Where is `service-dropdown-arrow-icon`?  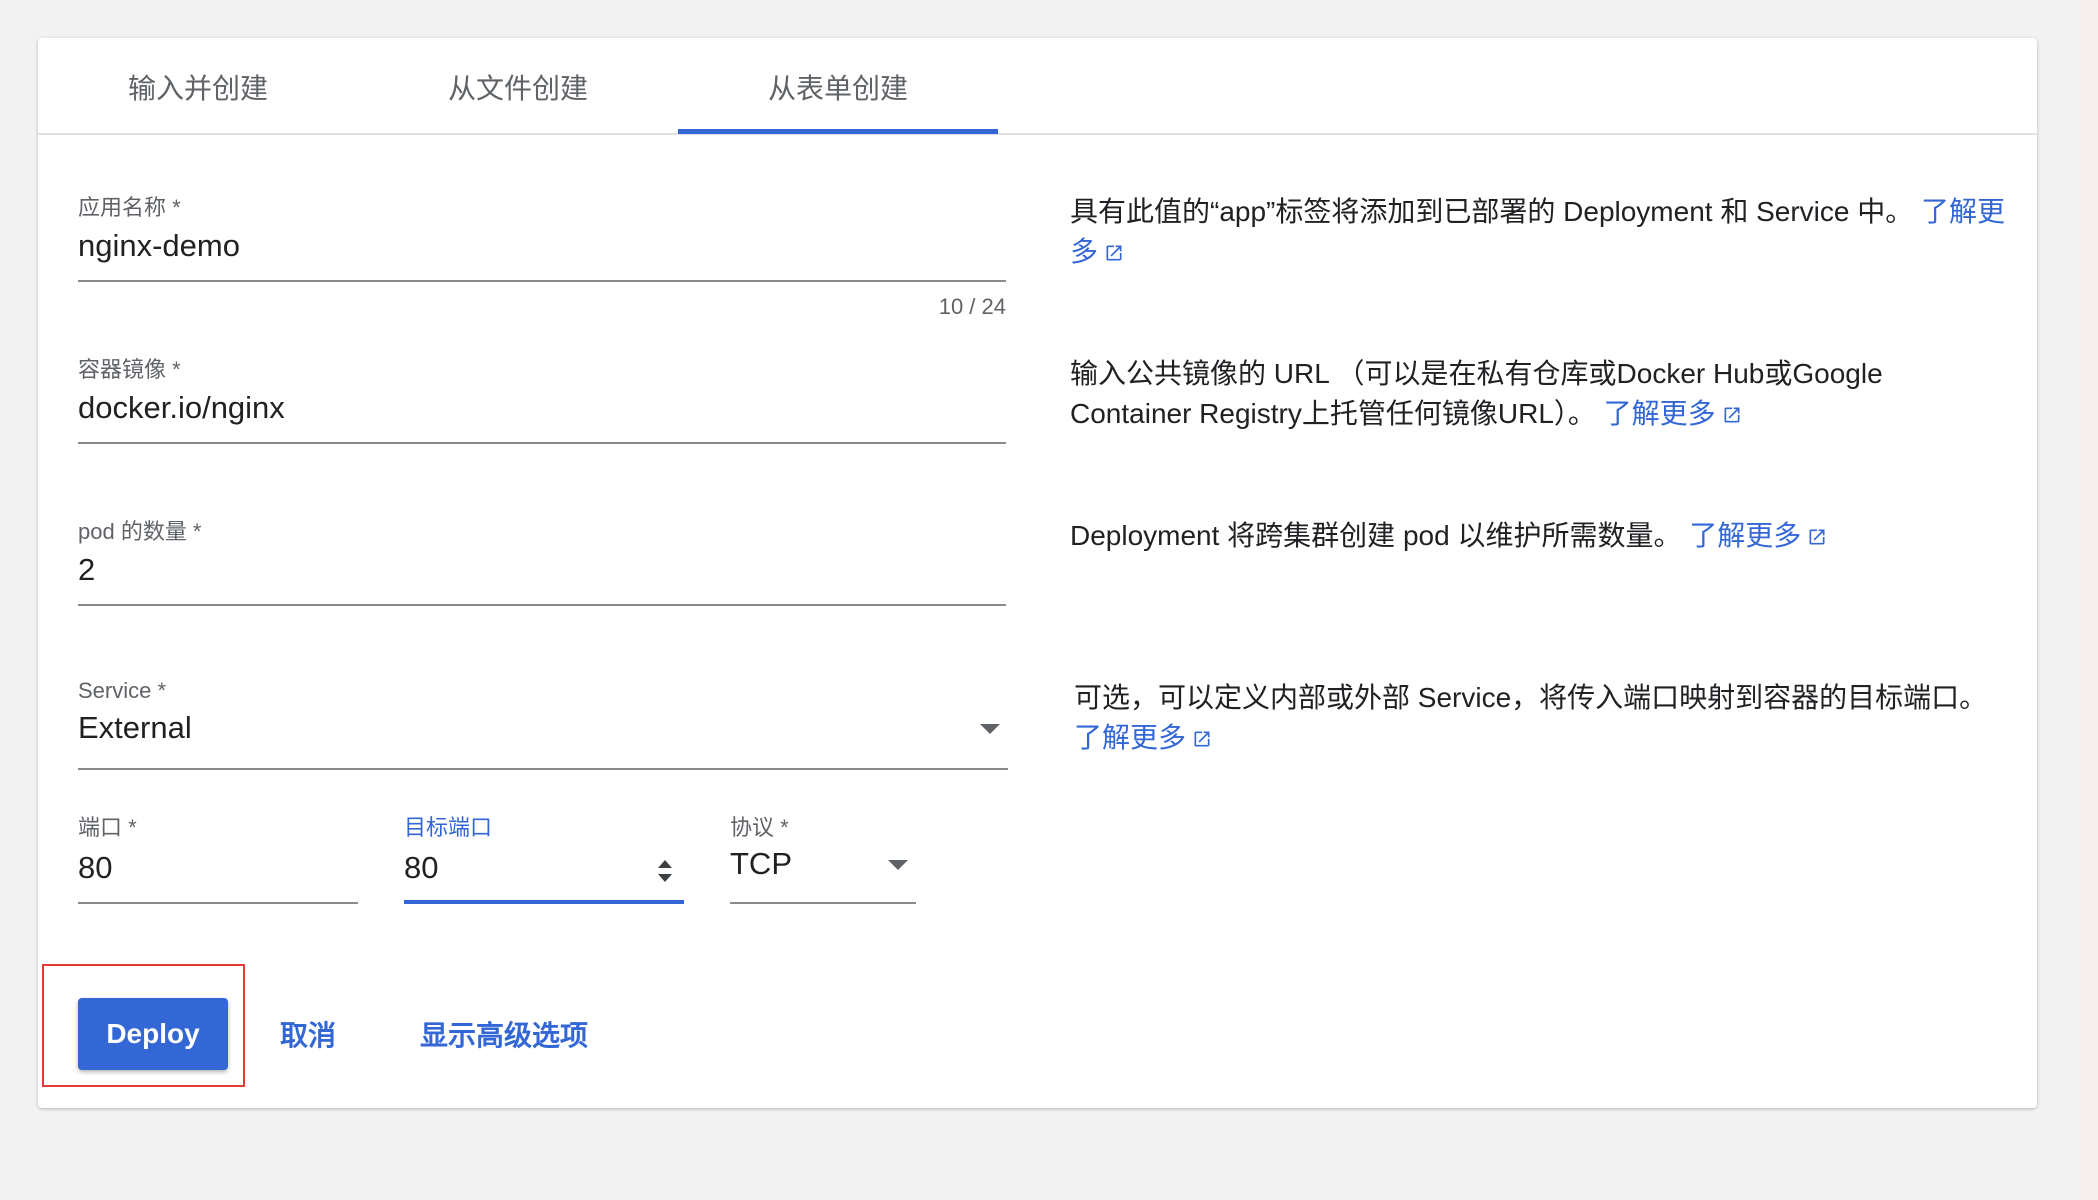 service-dropdown-arrow-icon is located at coordinates (990, 729).